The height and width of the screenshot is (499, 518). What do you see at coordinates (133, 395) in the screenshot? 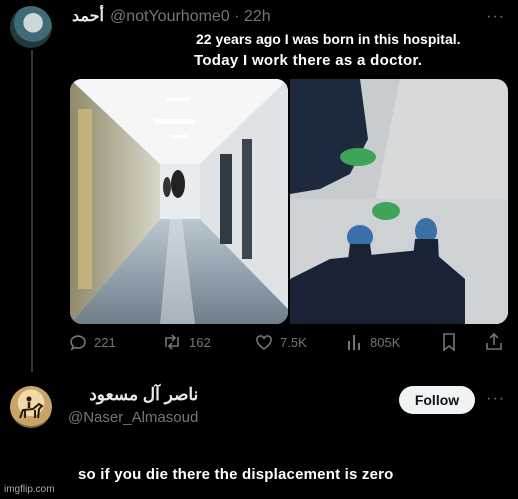
I see `user-name: ناصر آل مسعود` at bounding box center [133, 395].